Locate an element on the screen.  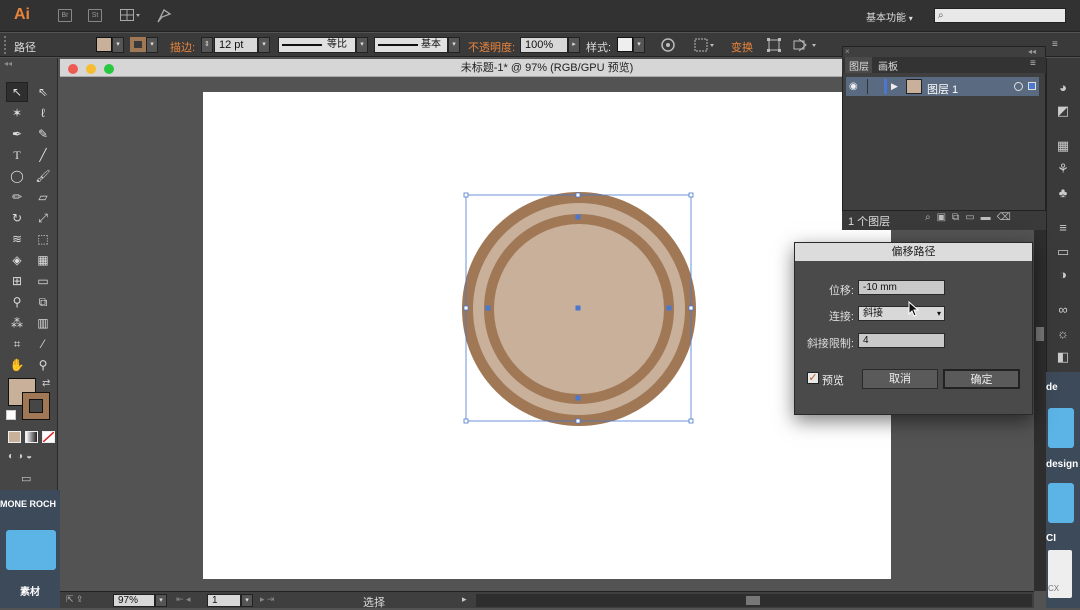
brush-dropdown: ▾ is located at coordinates (454, 45).